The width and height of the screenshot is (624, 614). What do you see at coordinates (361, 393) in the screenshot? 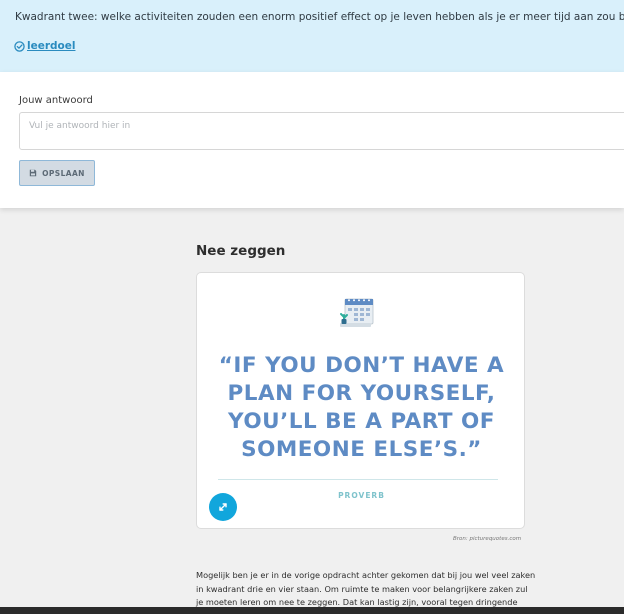
I see `quote-line-2: PLAN FOR YOURSELF,` at bounding box center [361, 393].